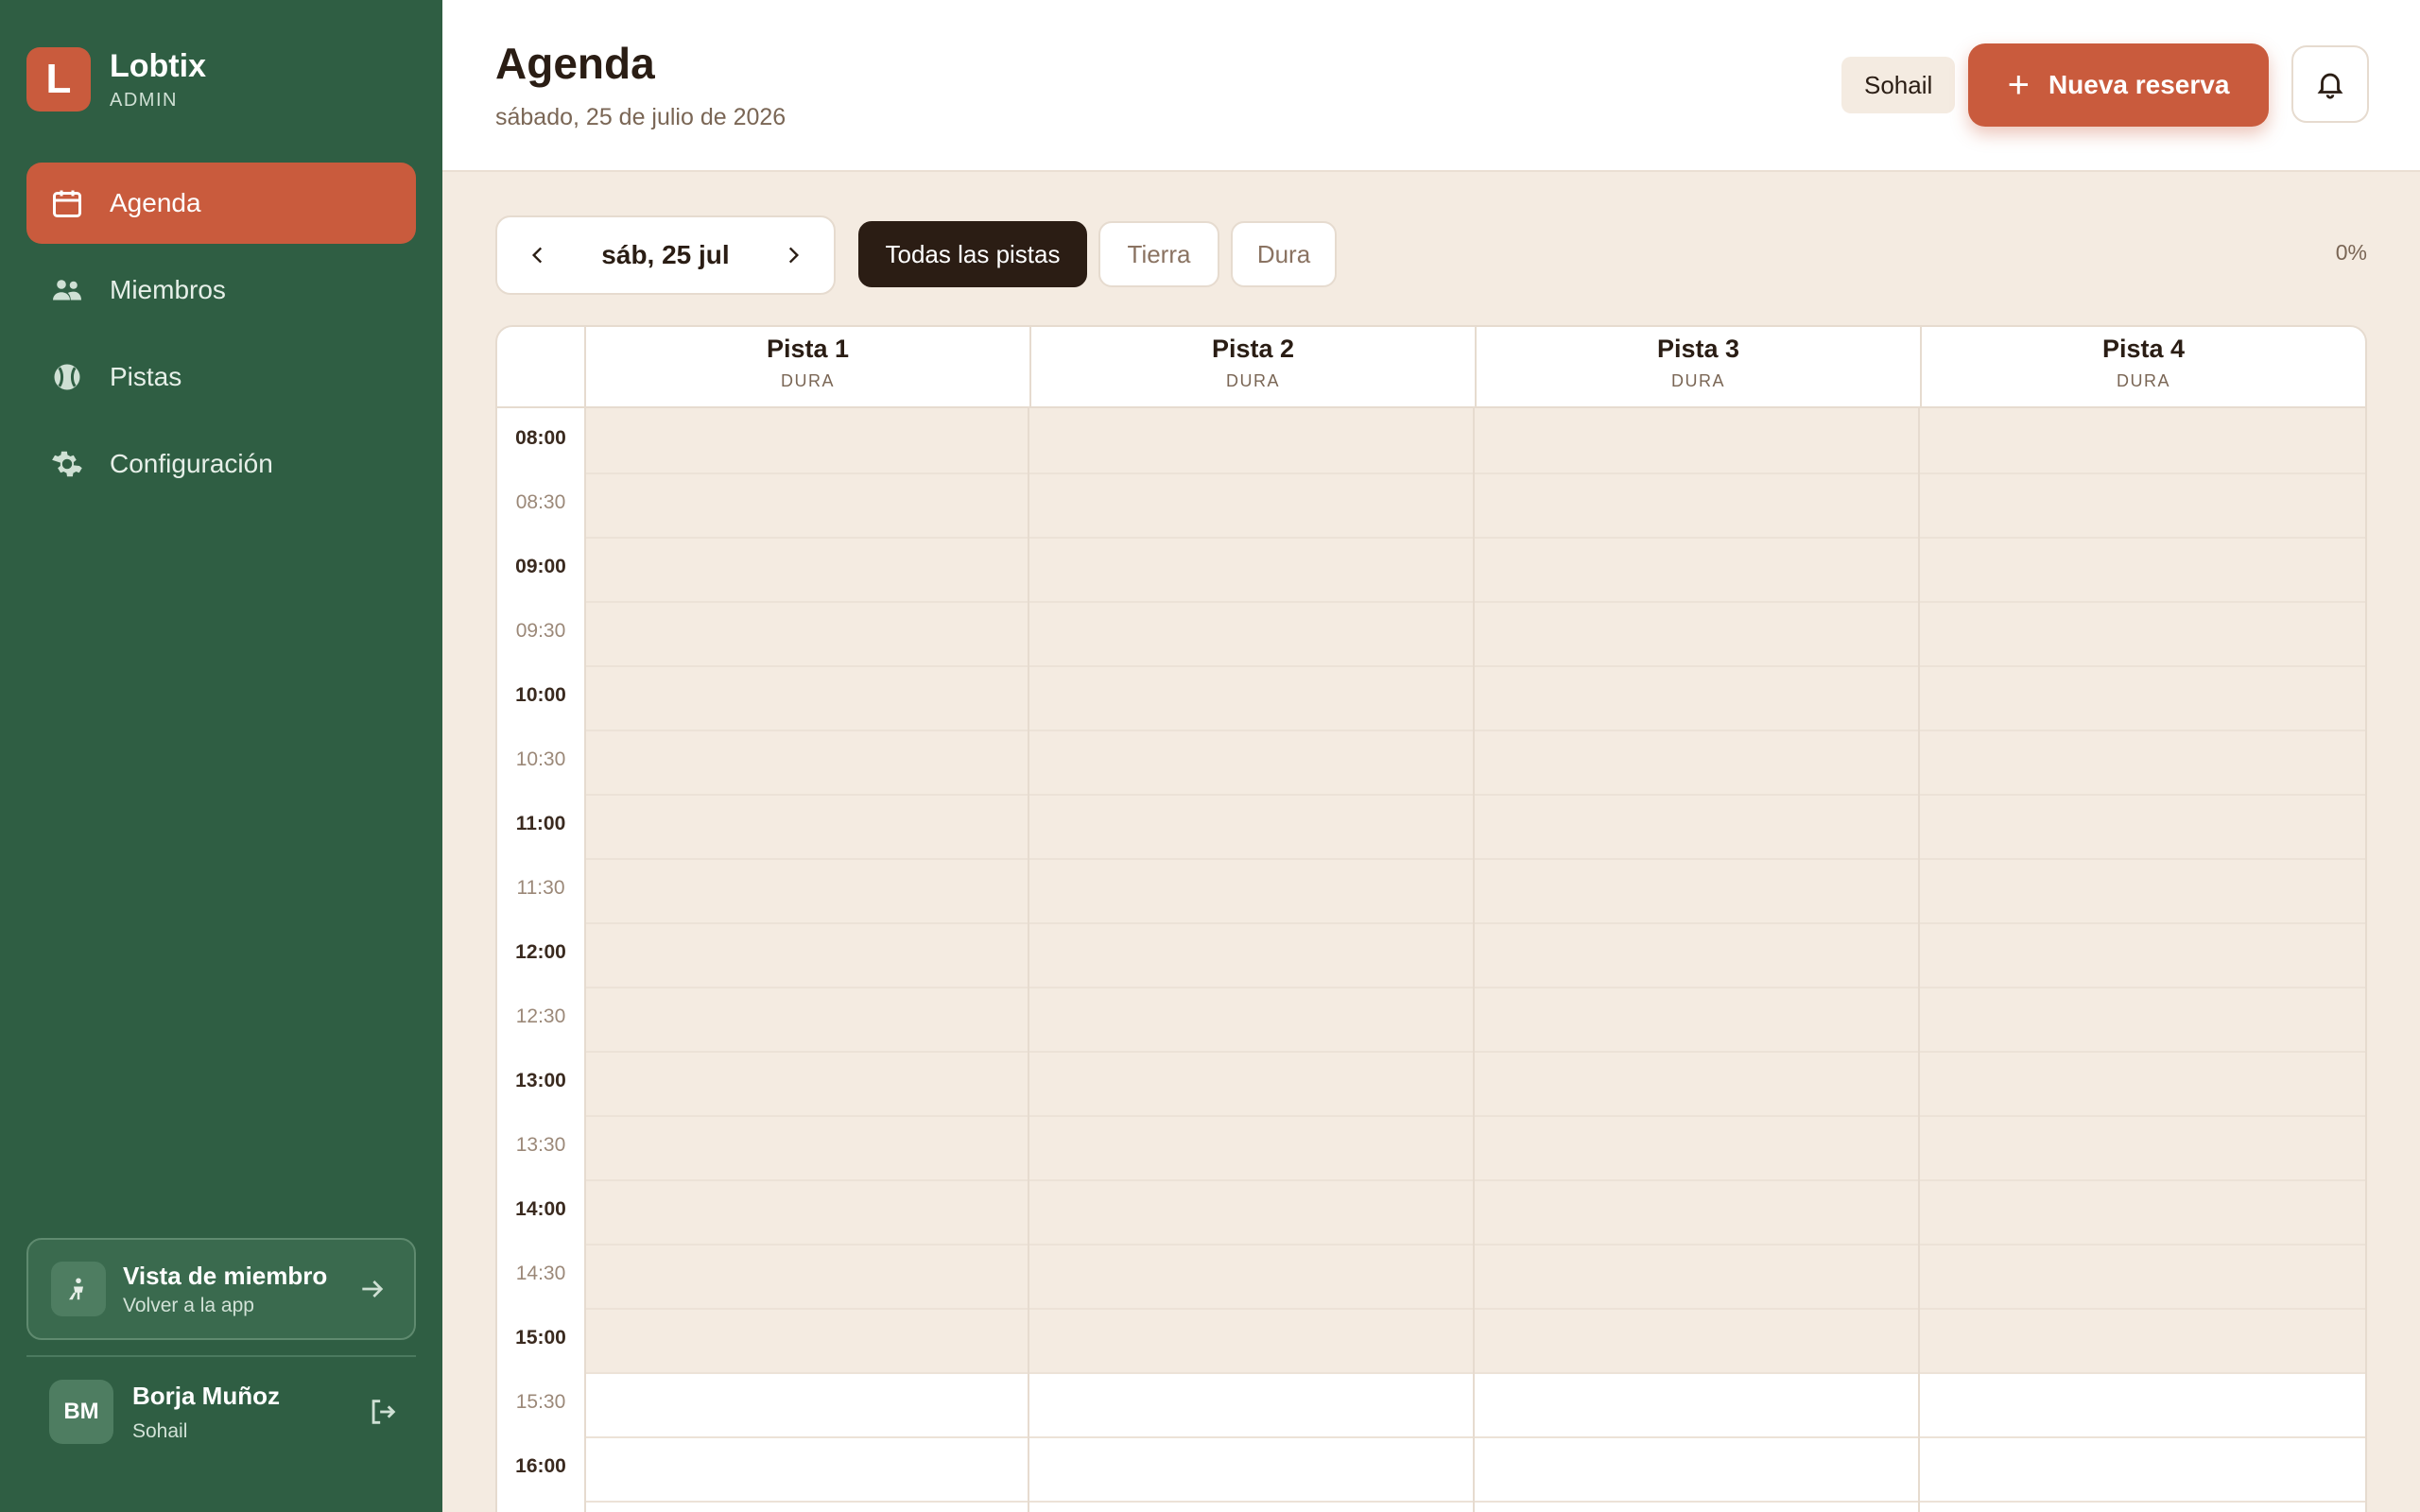  I want to click on court-header: Pista 3 DURA, so click(1697, 367).